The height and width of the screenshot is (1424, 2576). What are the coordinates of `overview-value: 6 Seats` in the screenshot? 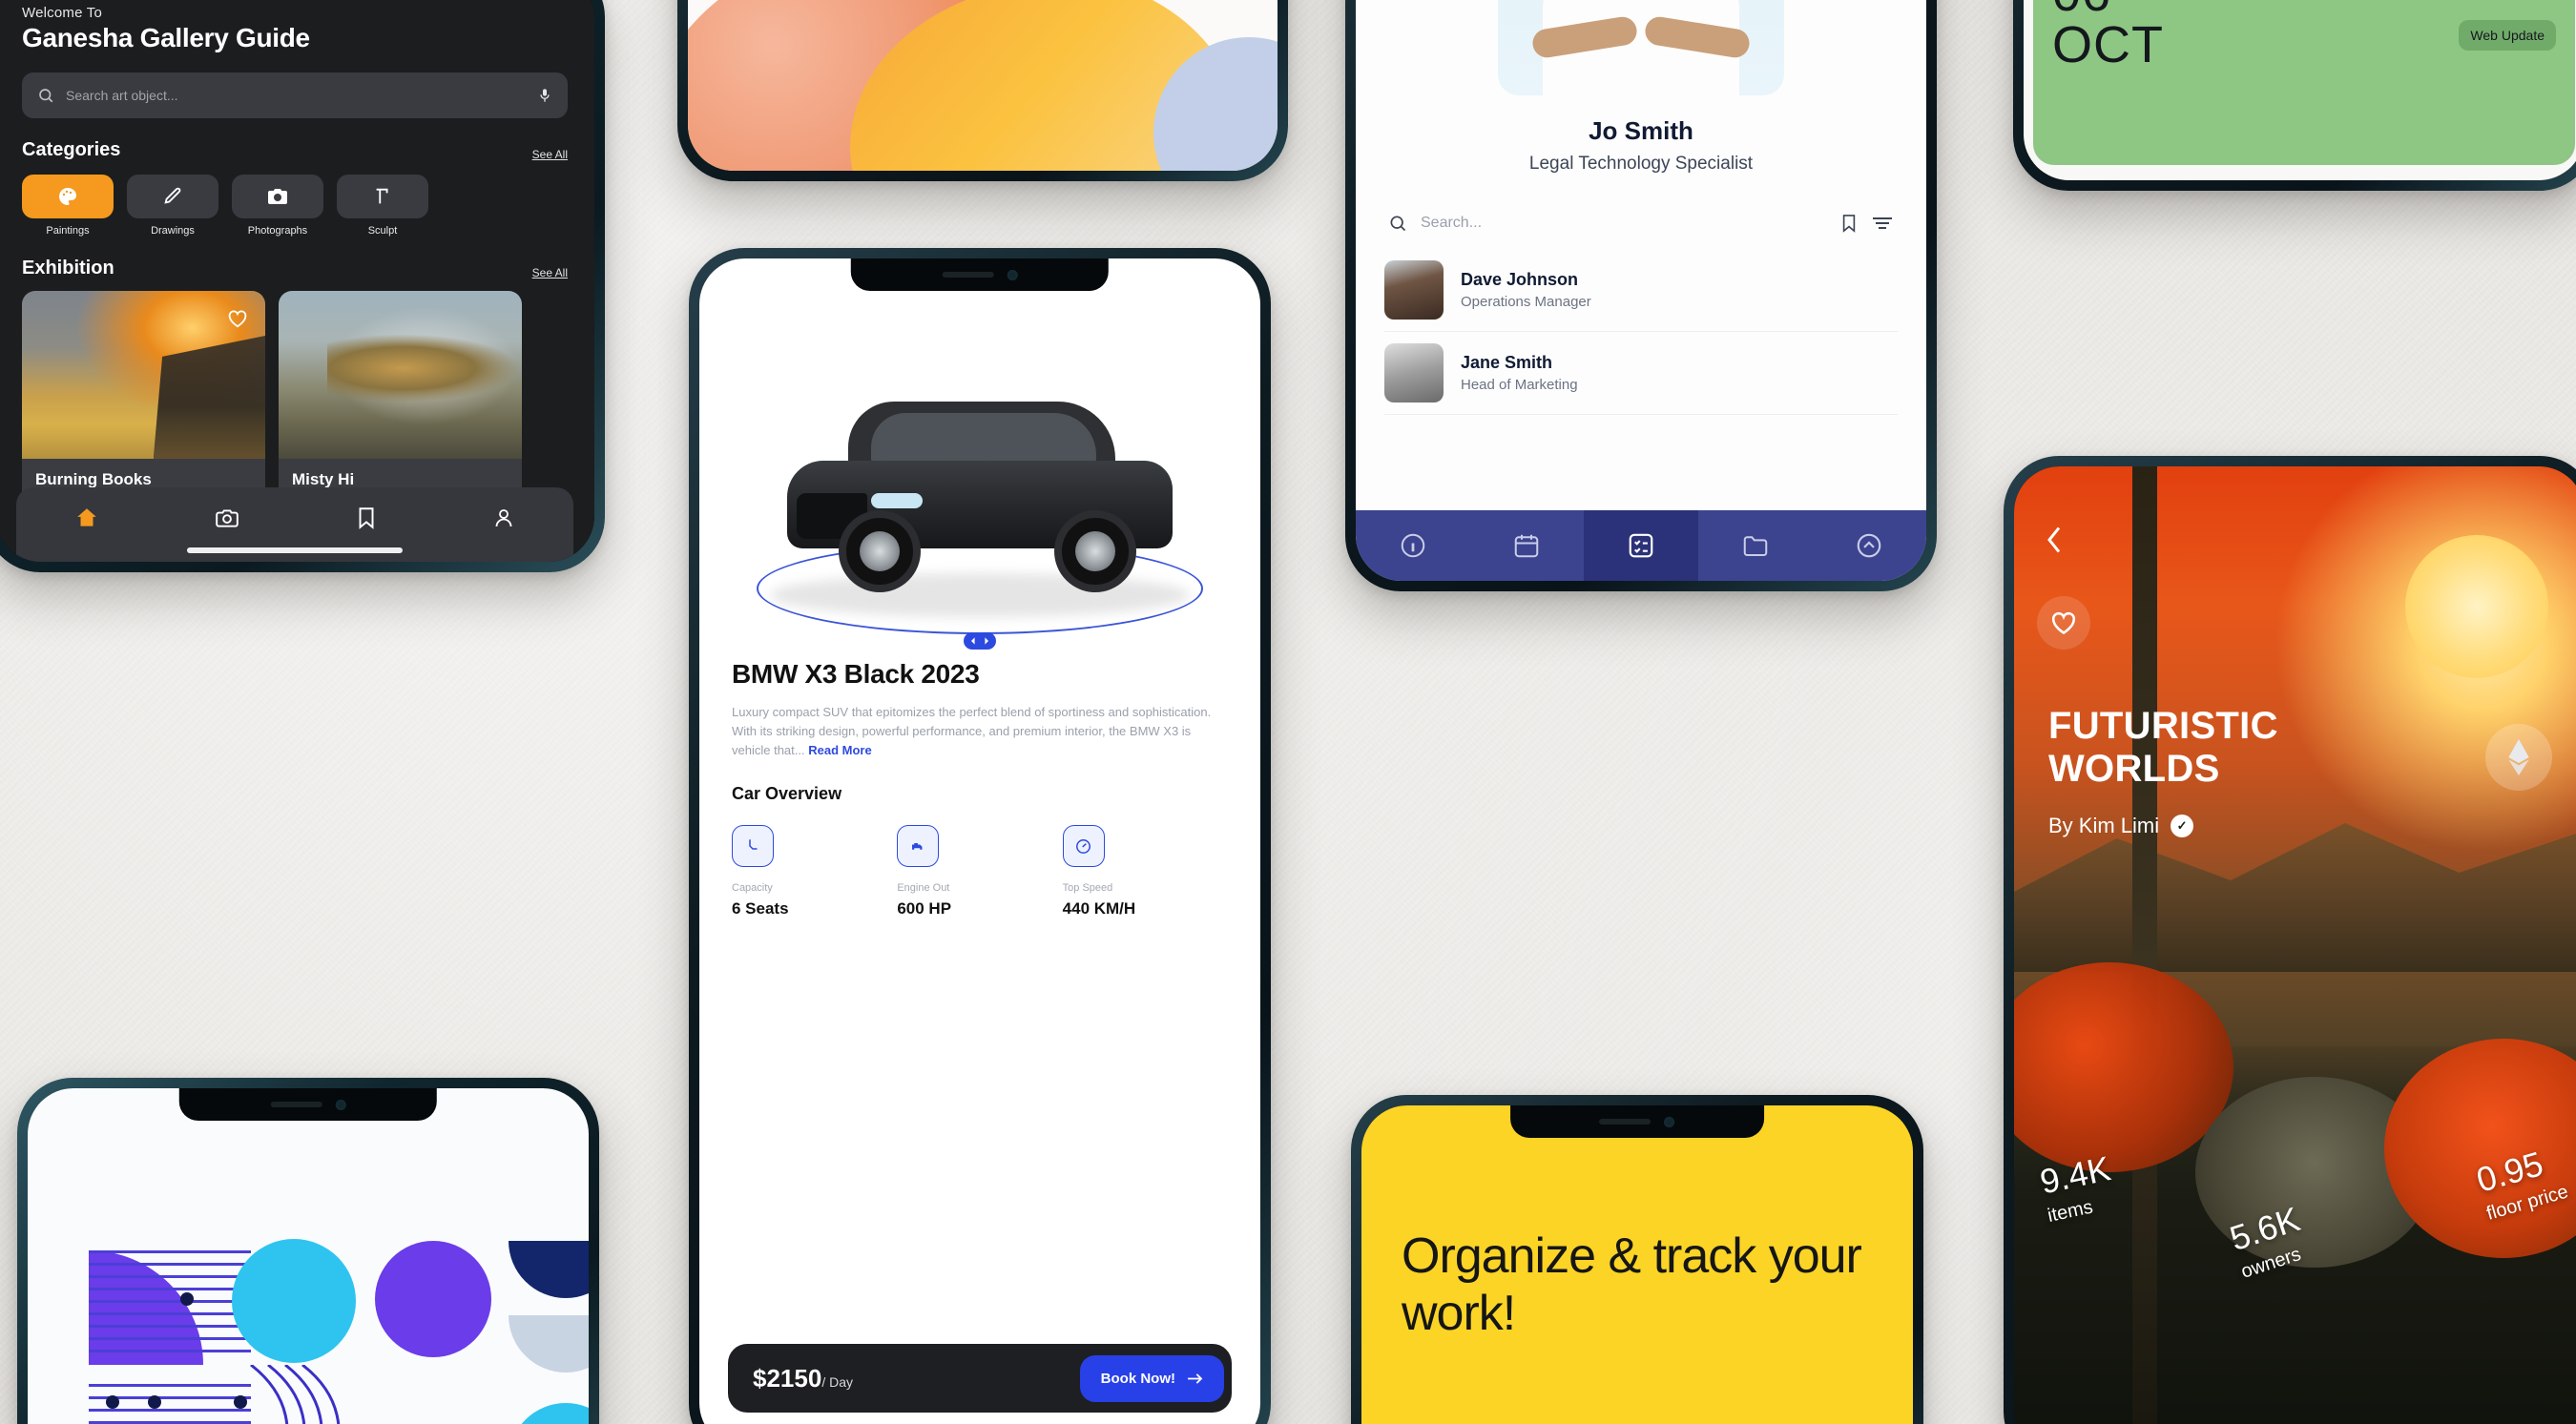 It's located at (760, 908).